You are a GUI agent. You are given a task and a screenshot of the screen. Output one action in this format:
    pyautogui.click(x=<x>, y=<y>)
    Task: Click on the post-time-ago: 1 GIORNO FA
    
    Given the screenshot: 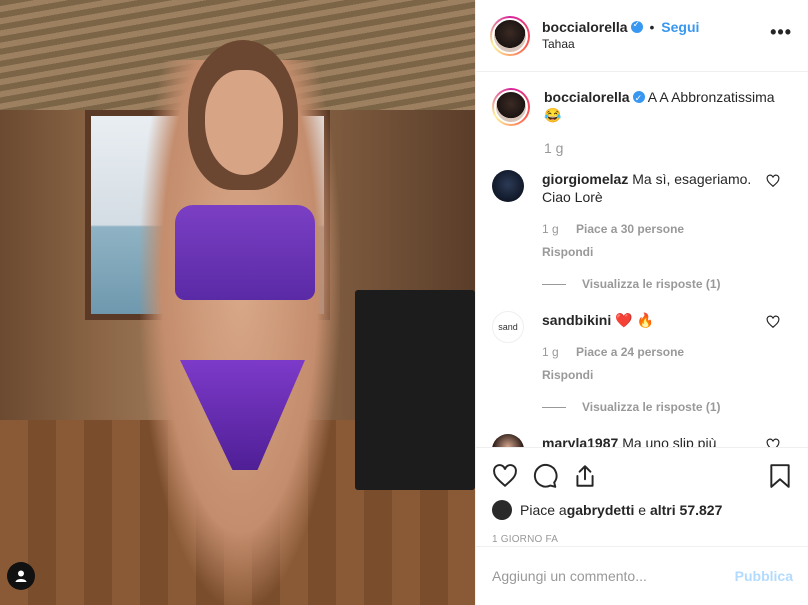 What is the action you would take?
    pyautogui.click(x=642, y=539)
    